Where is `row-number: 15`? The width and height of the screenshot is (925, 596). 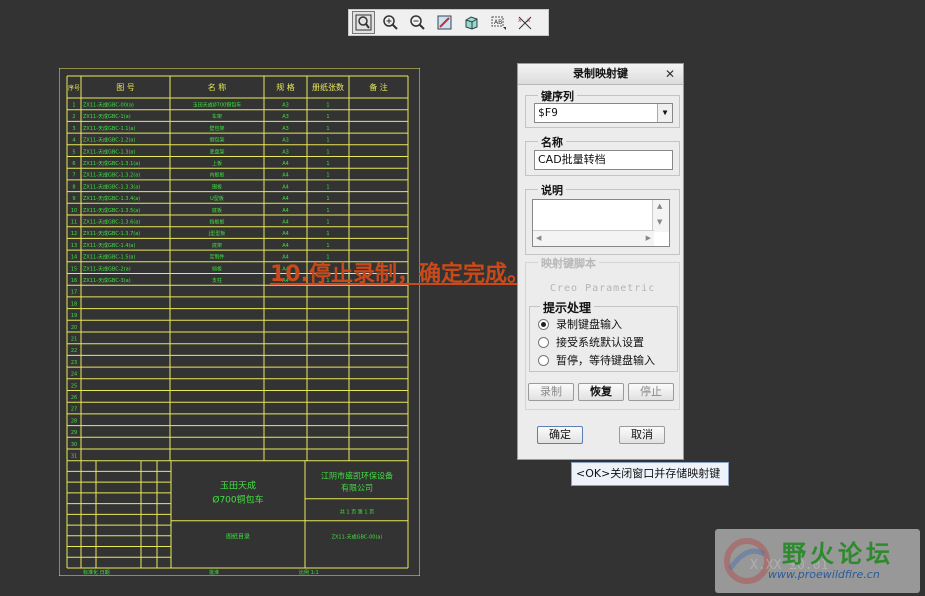
row-number: 15 is located at coordinates (74, 269).